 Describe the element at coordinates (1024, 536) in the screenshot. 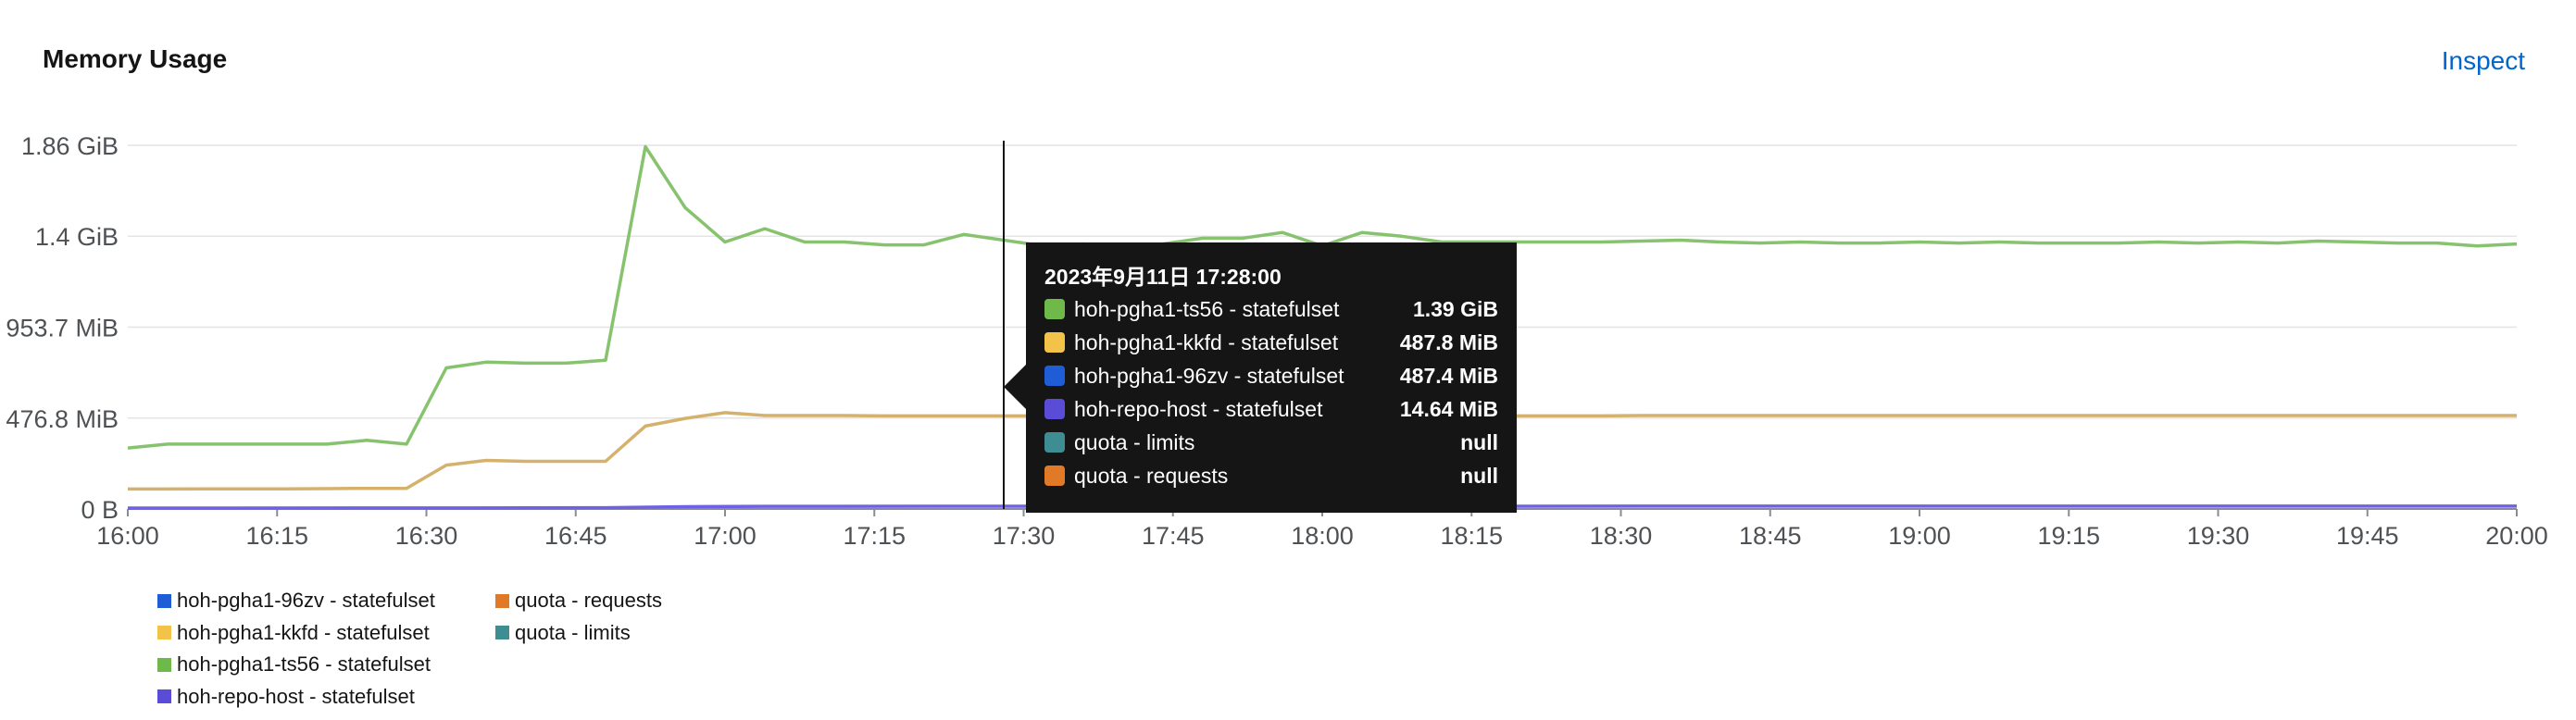

I see `x-tick-label: 17:30` at that location.